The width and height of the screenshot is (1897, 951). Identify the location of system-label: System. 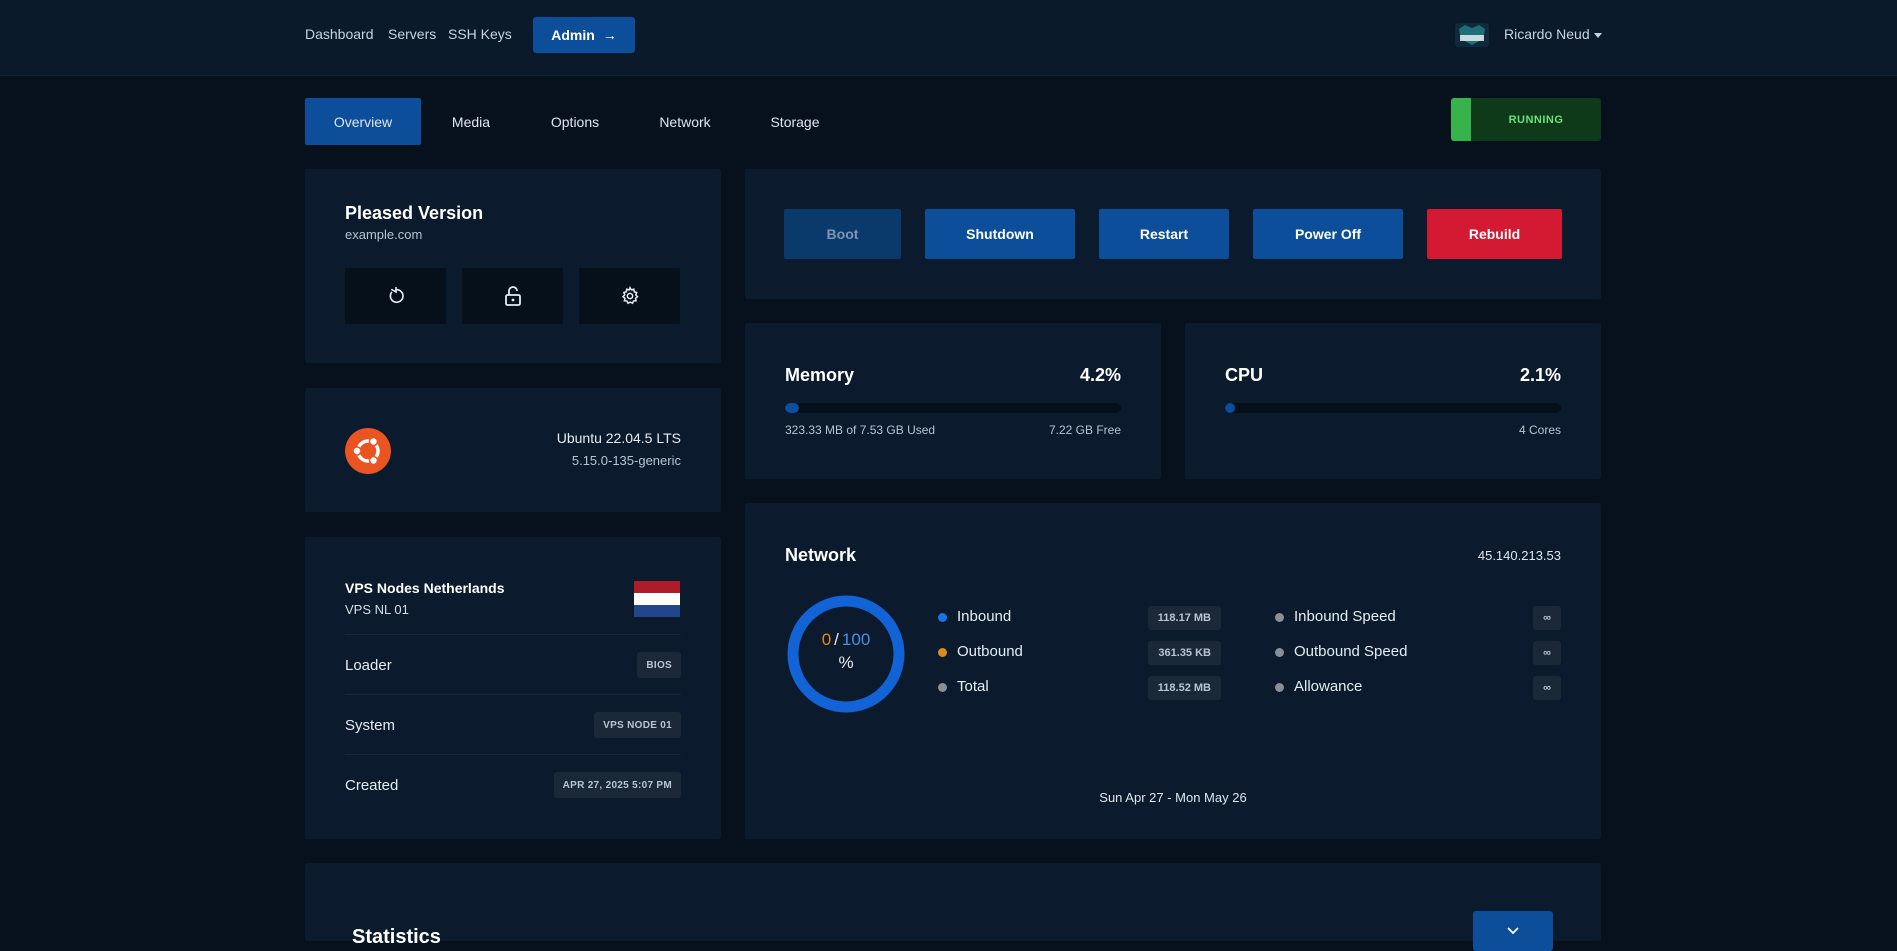
(370, 725).